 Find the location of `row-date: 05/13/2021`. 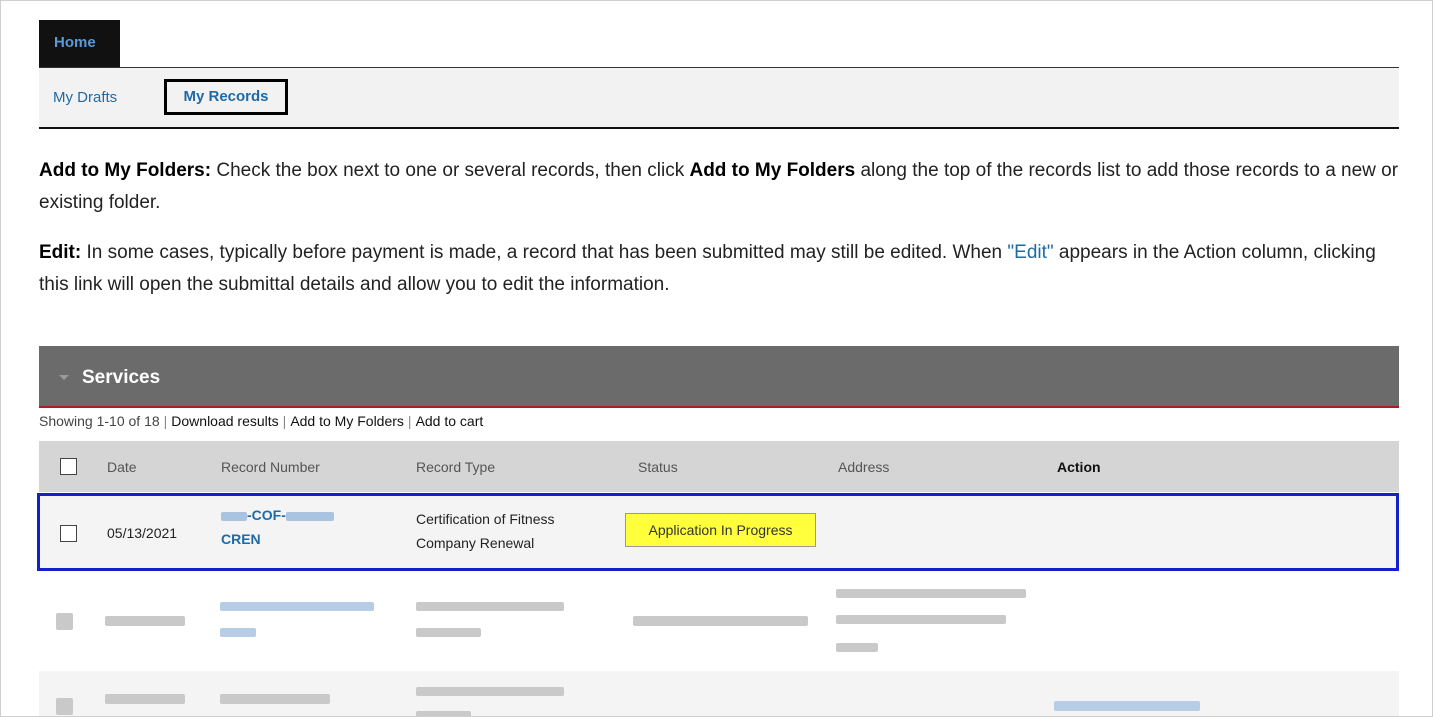

row-date: 05/13/2021 is located at coordinates (142, 533).